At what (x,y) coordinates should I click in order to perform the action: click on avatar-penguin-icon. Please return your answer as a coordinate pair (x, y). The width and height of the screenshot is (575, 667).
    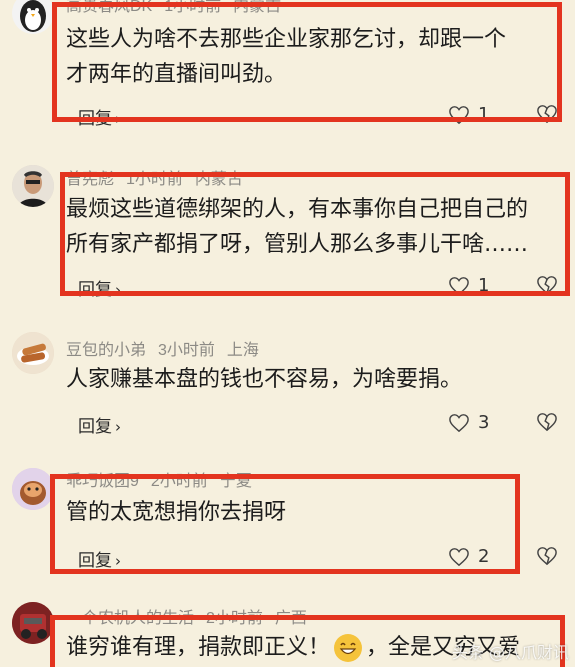
    Looking at the image, I should click on (33, 16).